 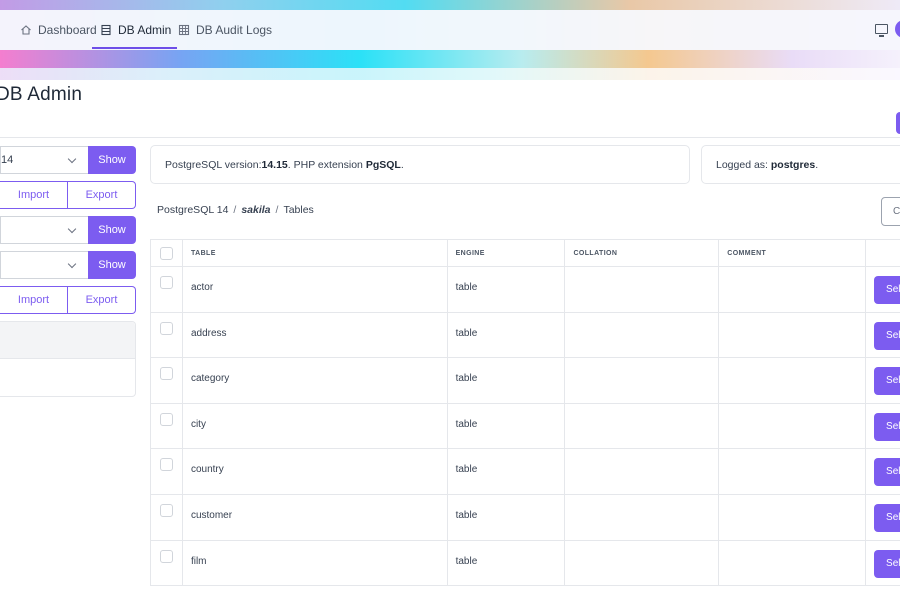 I want to click on gradient-fade, so click(x=450, y=74).